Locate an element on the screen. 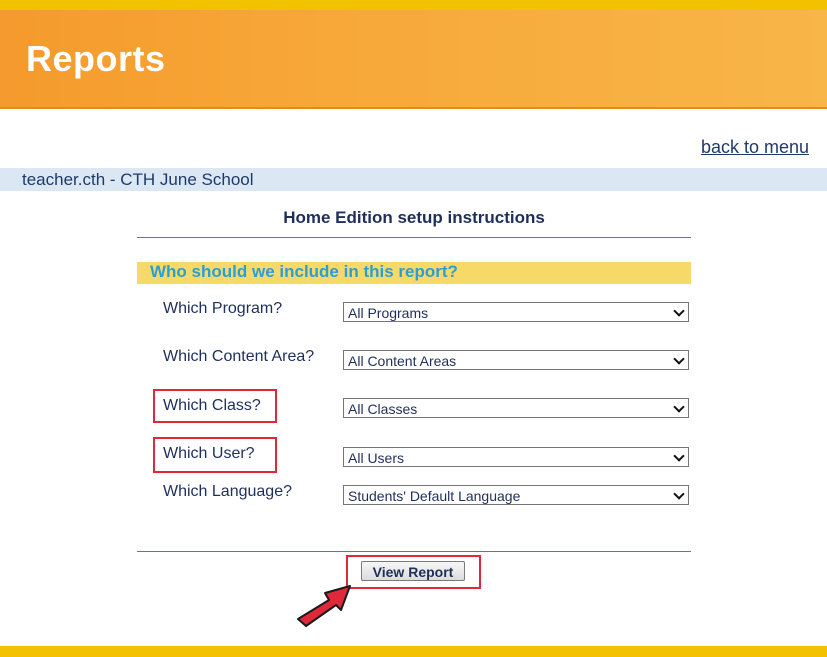  program-select-value: All Programs is located at coordinates (388, 313).